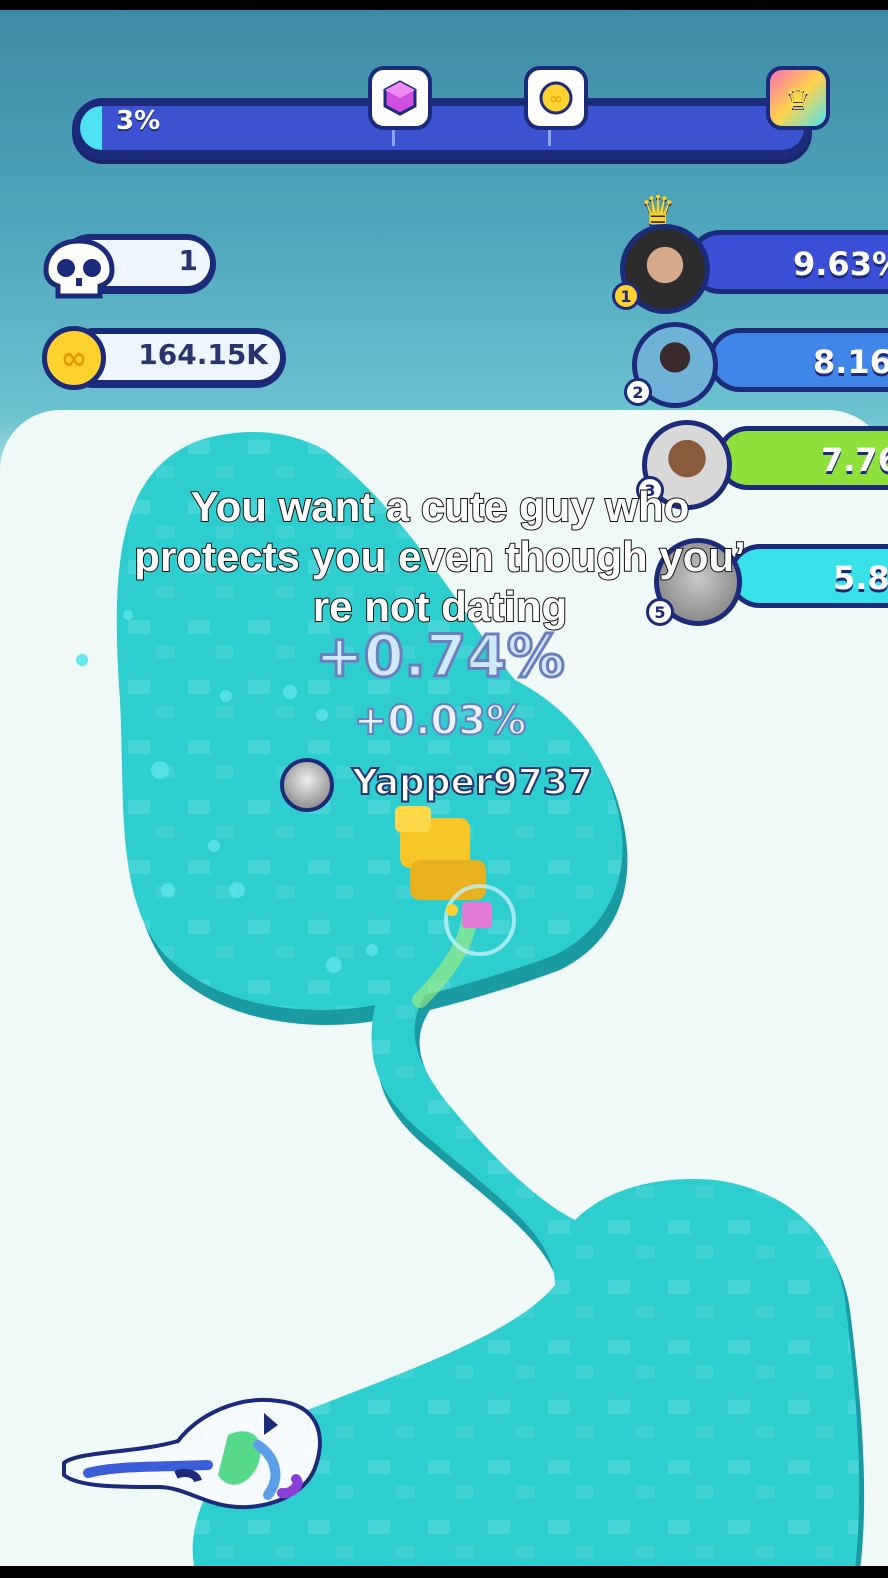  Describe the element at coordinates (788, 262) in the screenshot. I see `leaderboard-row: 9.63%` at that location.